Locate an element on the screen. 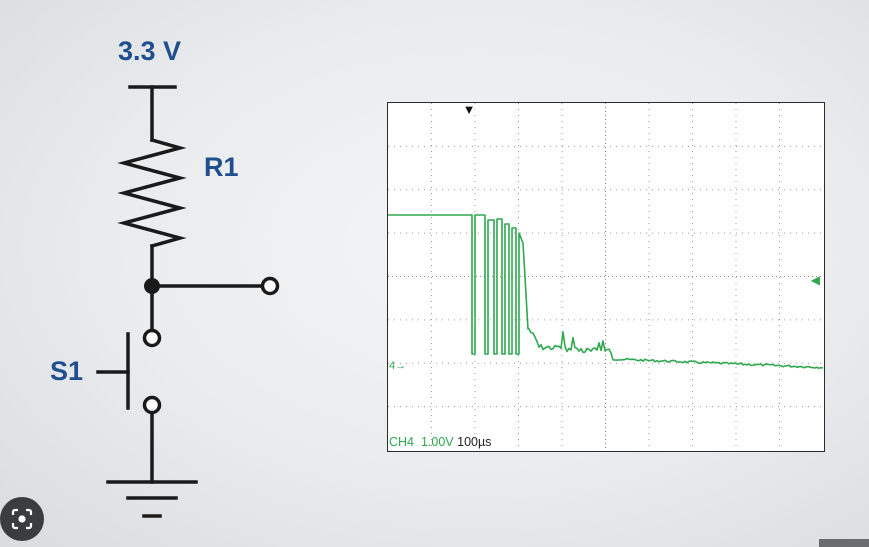 This screenshot has height=547, width=869. junction-dot is located at coordinates (152, 286).